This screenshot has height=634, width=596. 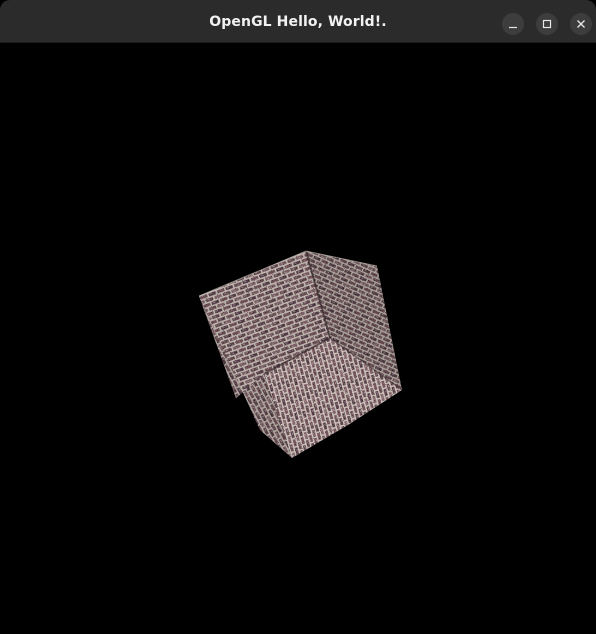 I want to click on maximize-button, so click(x=547, y=24).